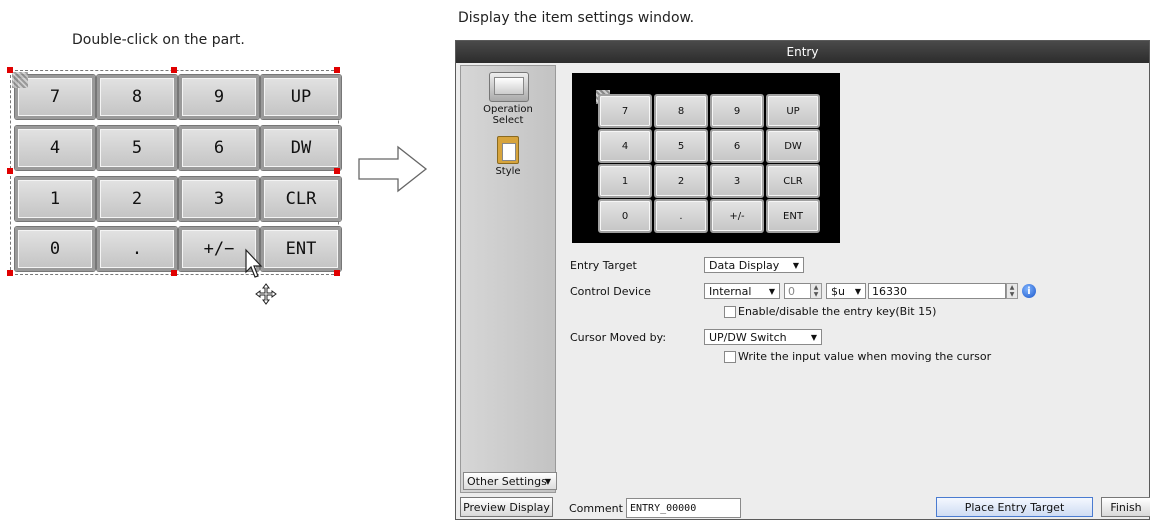 The height and width of the screenshot is (520, 1150). Describe the element at coordinates (254, 263) in the screenshot. I see `mouse-pointer-icon` at that location.